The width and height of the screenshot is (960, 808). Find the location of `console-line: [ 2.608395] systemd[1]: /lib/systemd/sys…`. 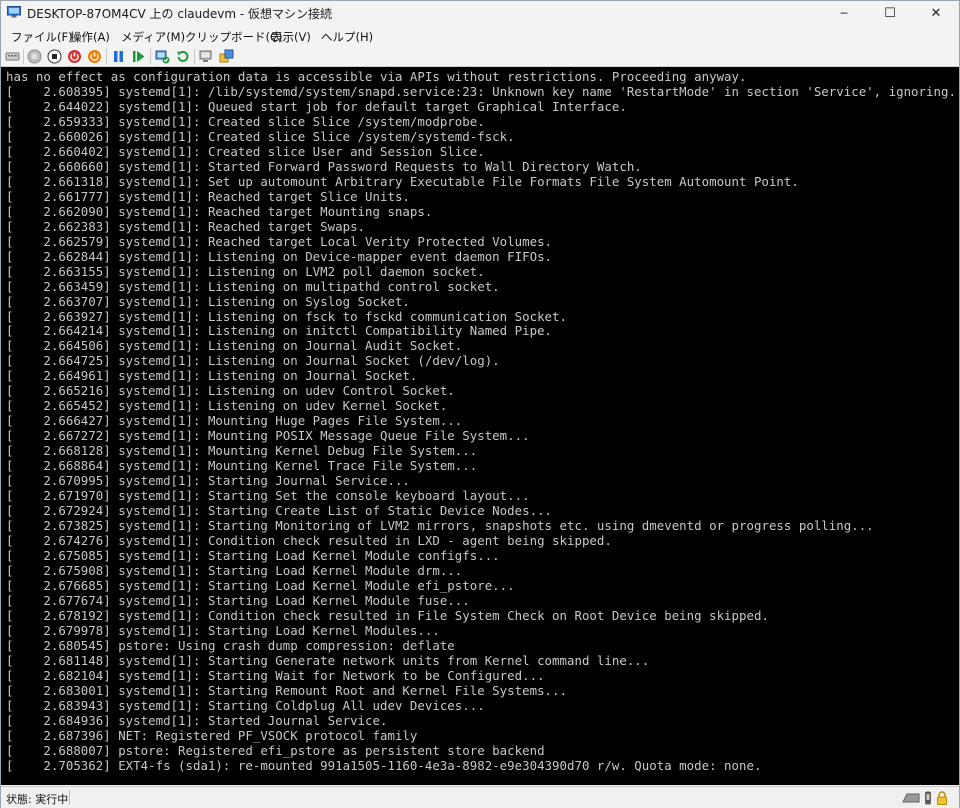

console-line: [ 2.608395] systemd[1]: /lib/systemd/sys… is located at coordinates (481, 91).